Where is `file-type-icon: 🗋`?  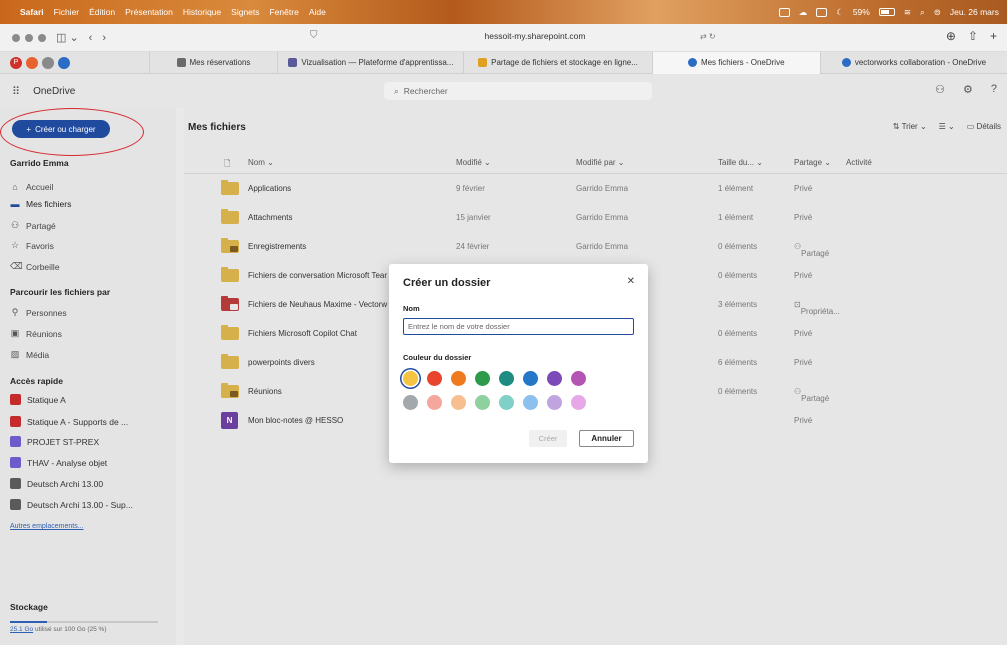 file-type-icon: 🗋 is located at coordinates (227, 165).